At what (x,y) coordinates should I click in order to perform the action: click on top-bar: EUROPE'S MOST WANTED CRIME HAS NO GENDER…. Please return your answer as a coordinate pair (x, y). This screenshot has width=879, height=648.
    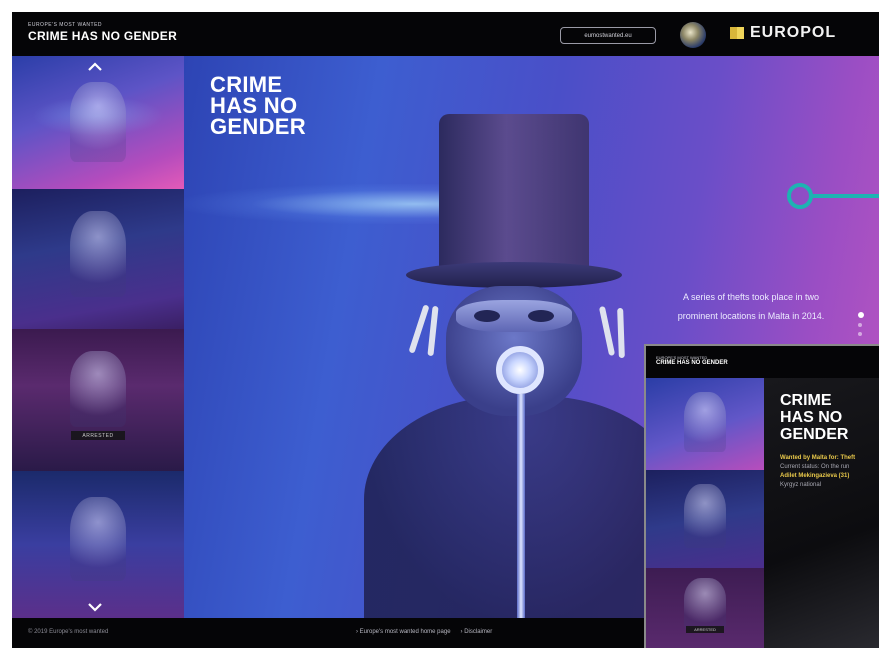
    Looking at the image, I should click on (445, 34).